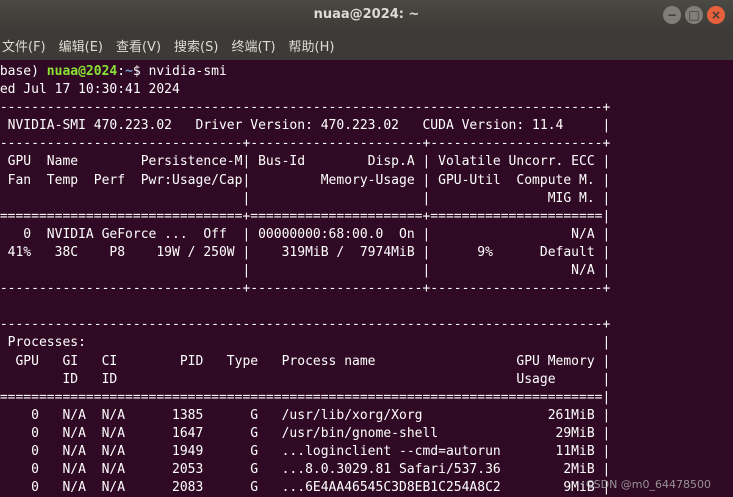 The height and width of the screenshot is (497, 733). What do you see at coordinates (716, 15) in the screenshot?
I see `close-button: ×` at bounding box center [716, 15].